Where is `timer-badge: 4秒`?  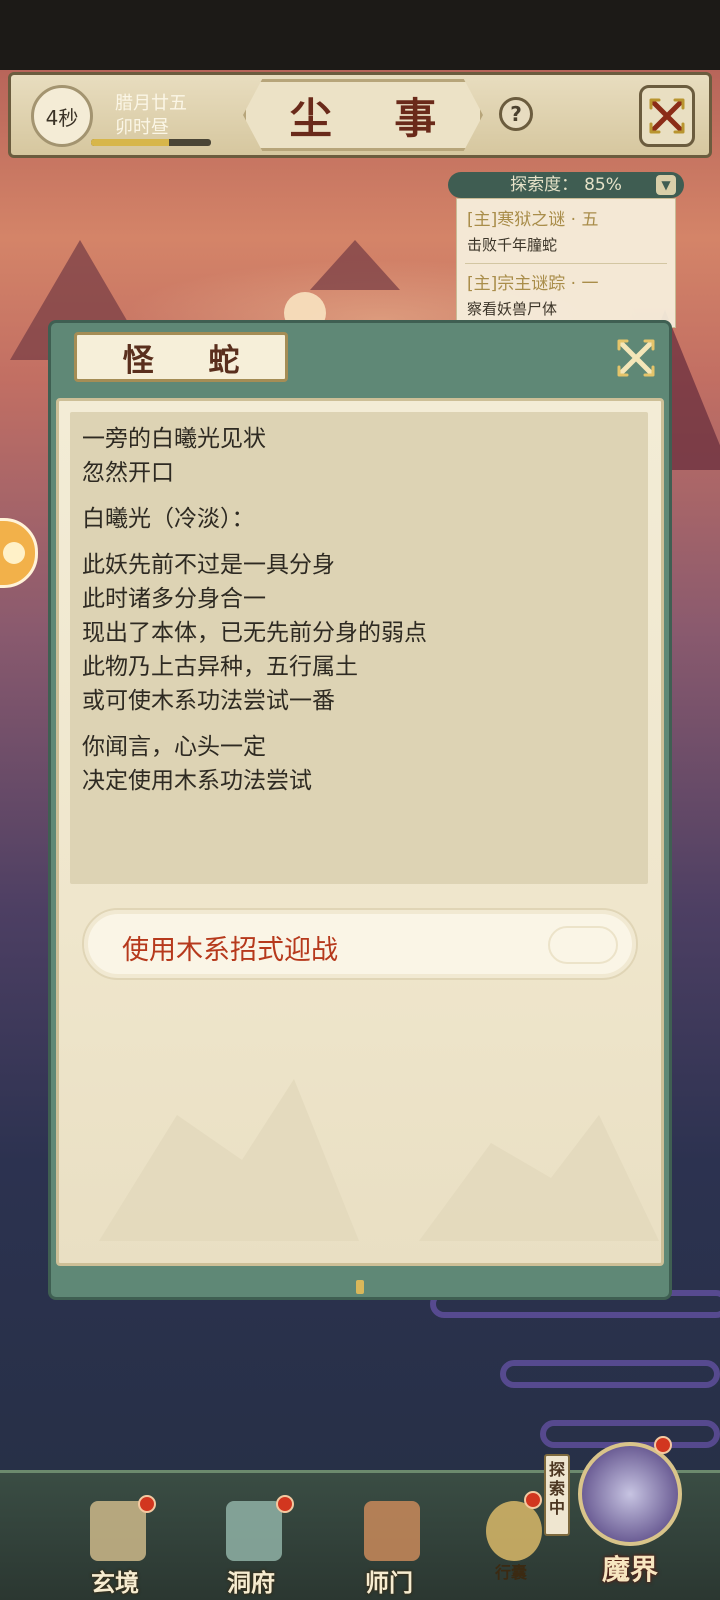 timer-badge: 4秒 is located at coordinates (62, 116).